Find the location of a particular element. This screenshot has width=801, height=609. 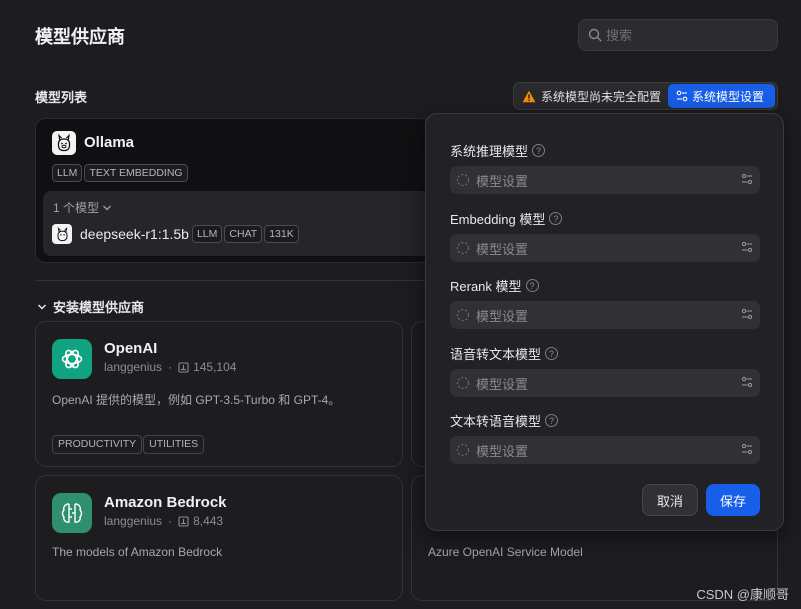

ollama-name: Ollama is located at coordinates (109, 142).